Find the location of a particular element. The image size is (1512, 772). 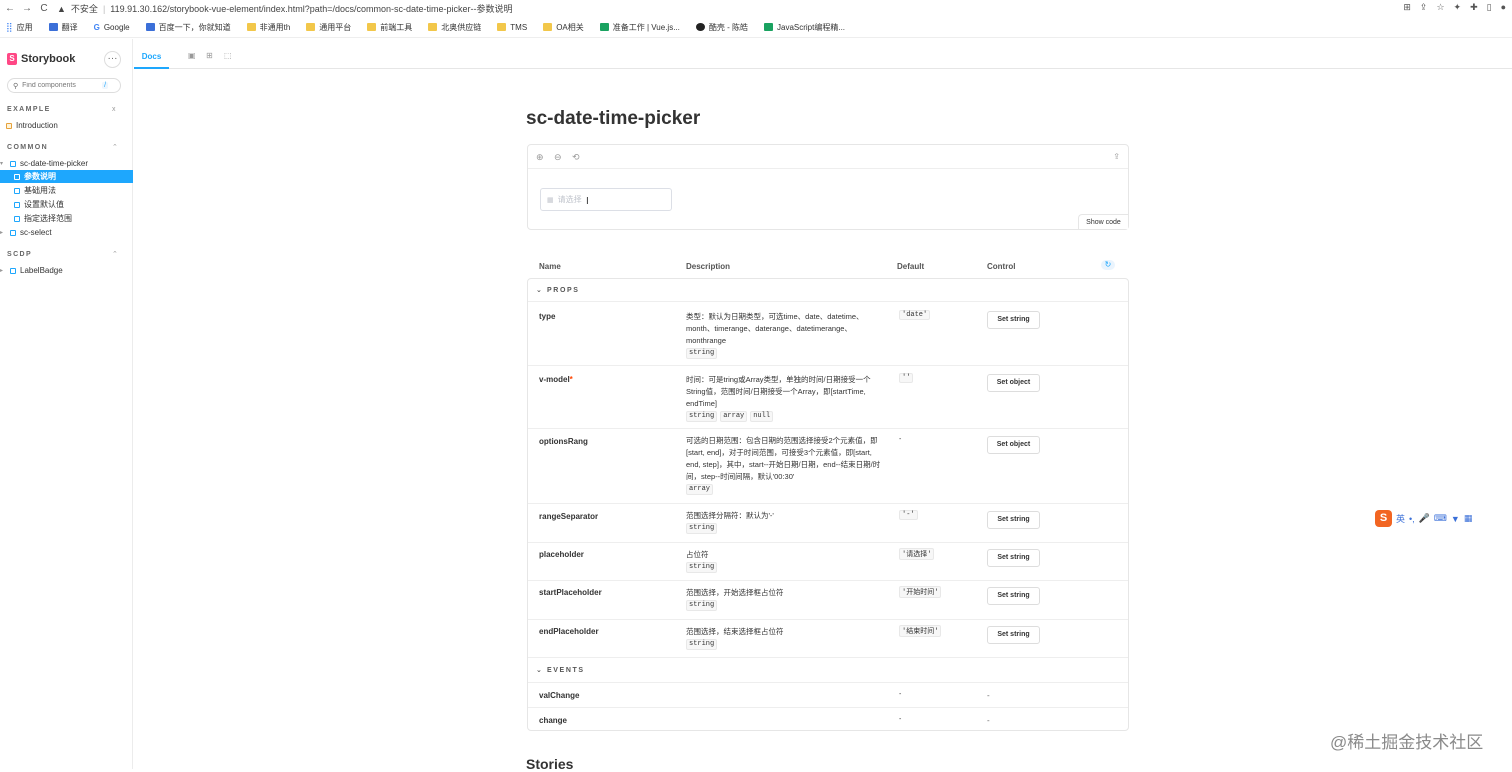

date-picker: ▦ is located at coordinates (606, 199).